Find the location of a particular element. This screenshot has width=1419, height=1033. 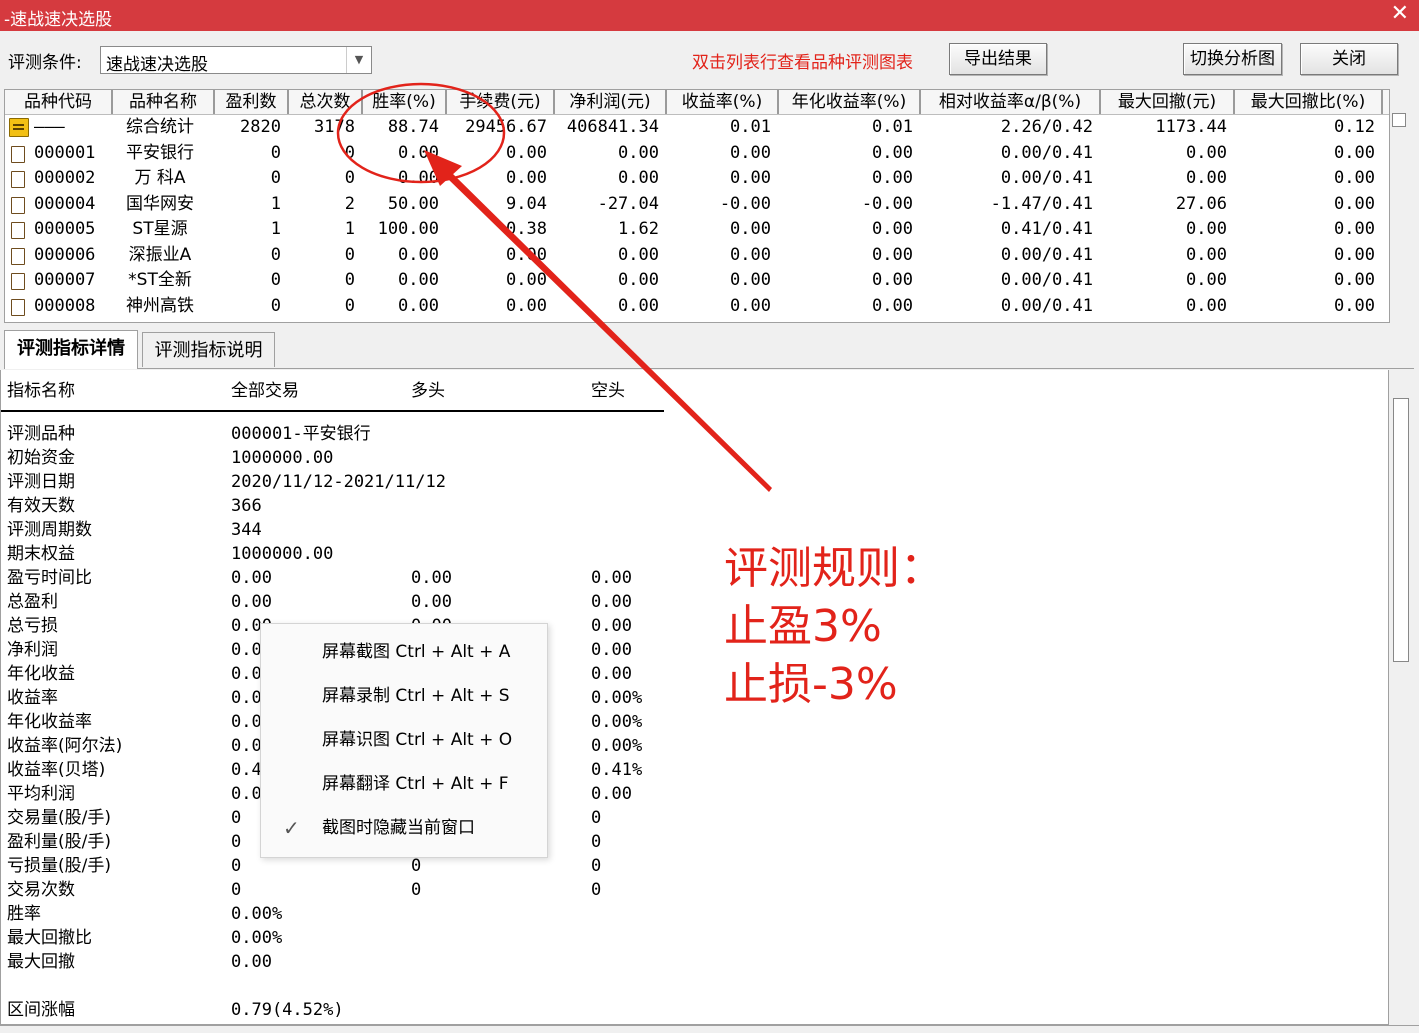

detail-cell-name: 区间涨幅 is located at coordinates (41, 1010).